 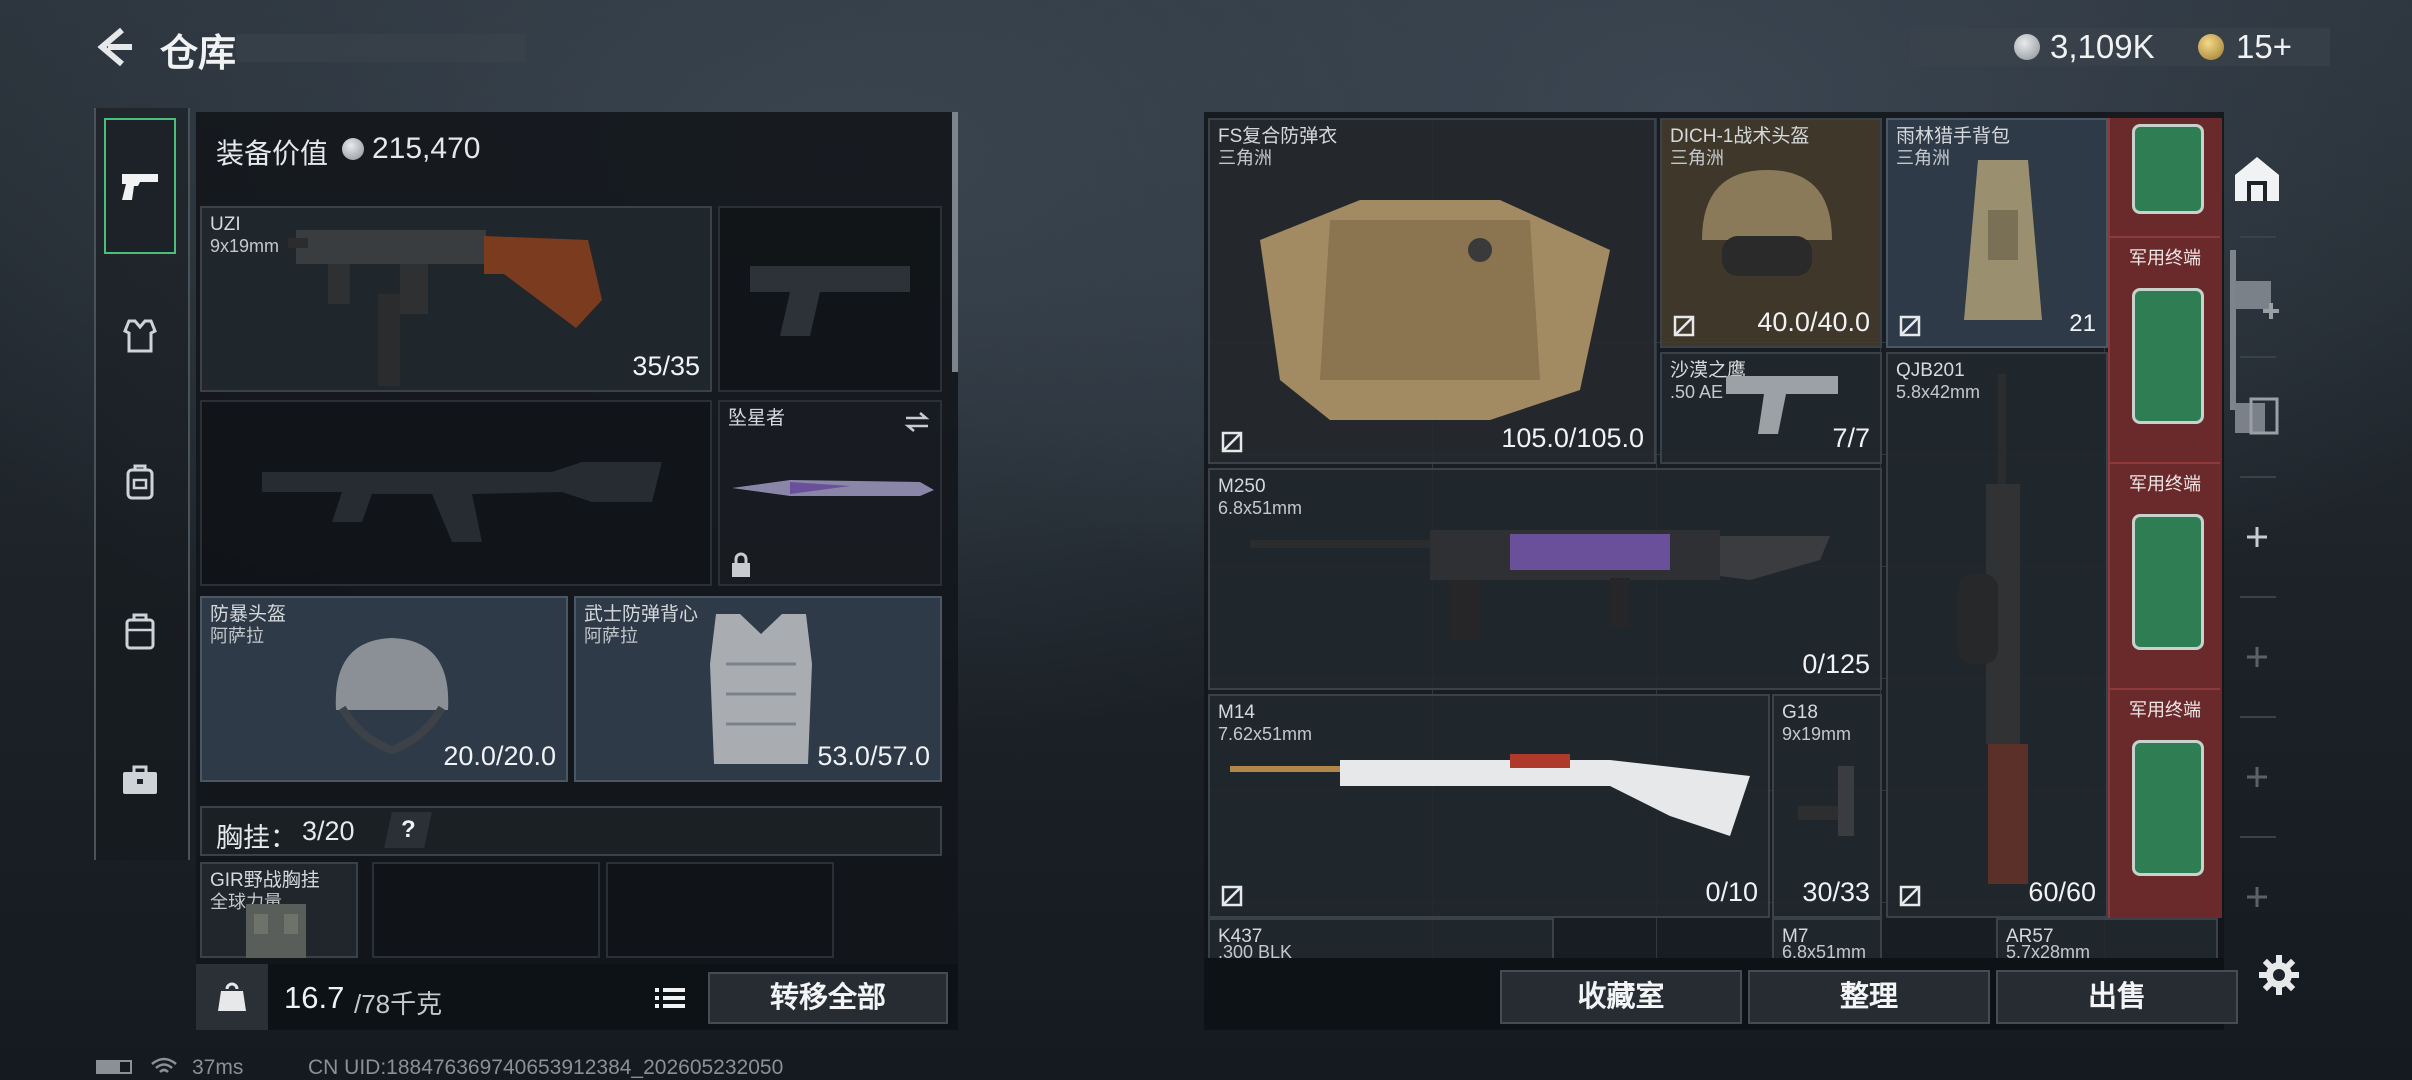 I want to click on back-arrow-icon, so click(x=114, y=47).